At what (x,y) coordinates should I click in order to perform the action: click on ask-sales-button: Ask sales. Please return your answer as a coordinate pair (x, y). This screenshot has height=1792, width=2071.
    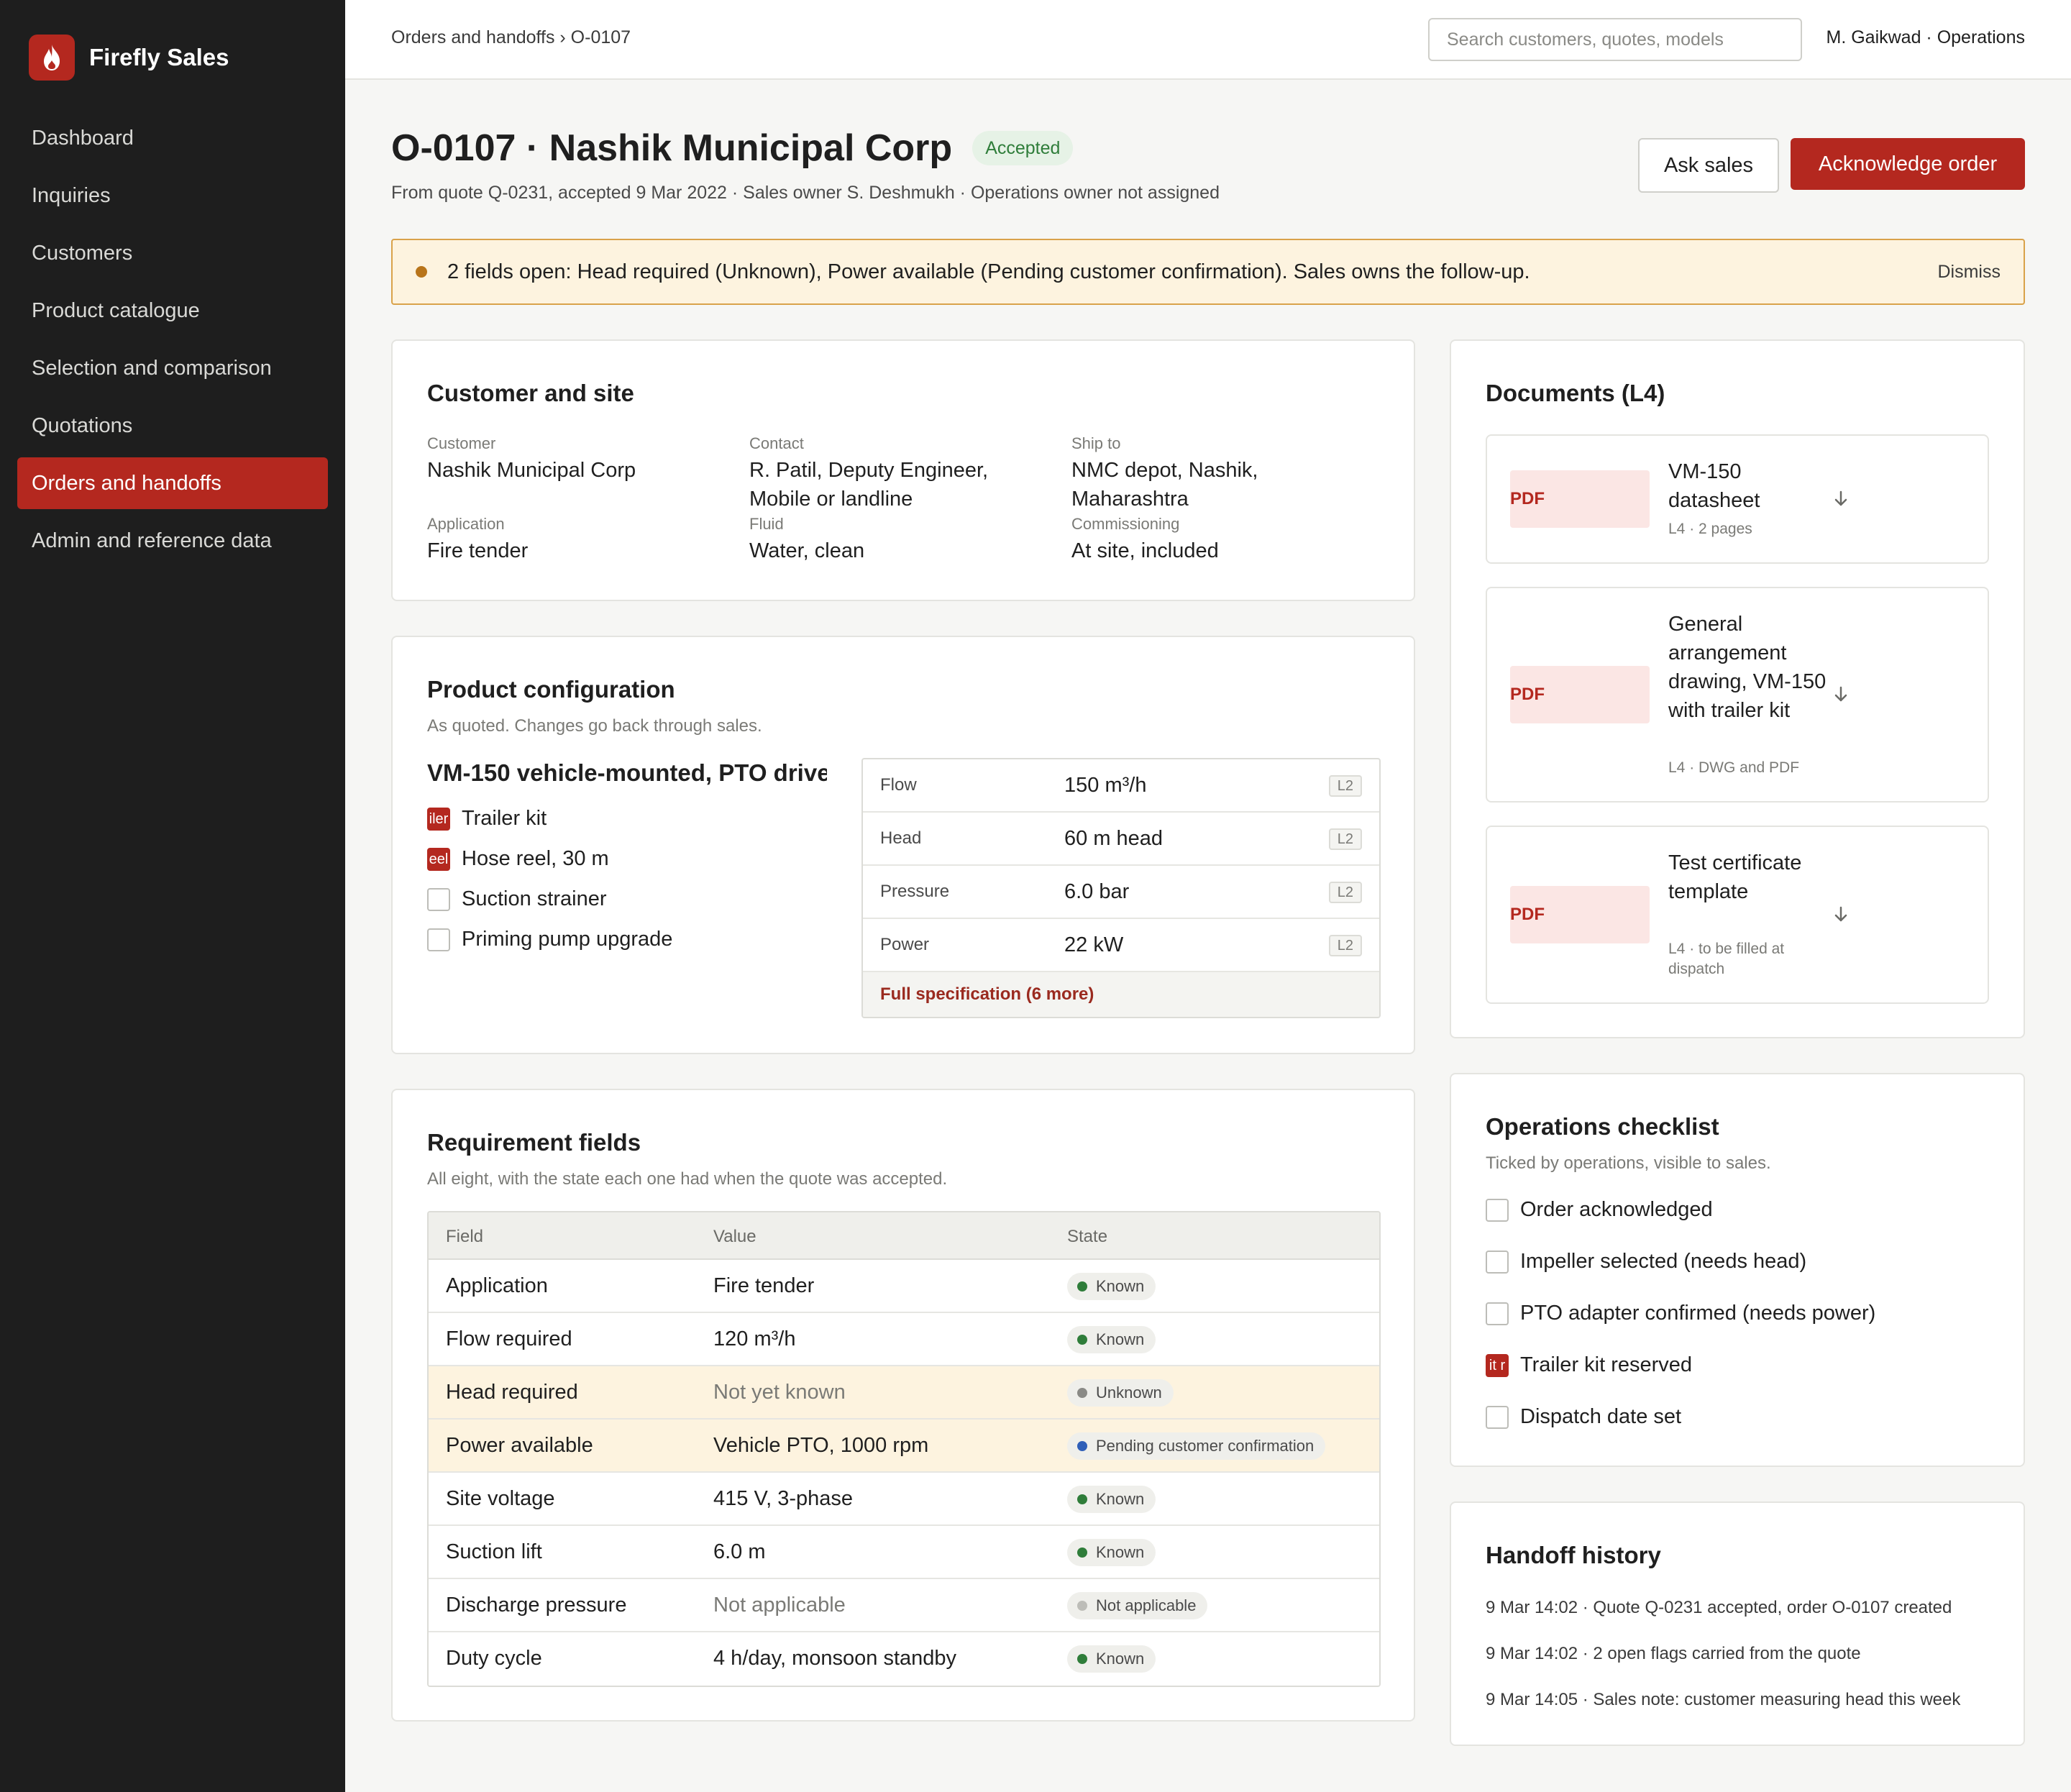
    Looking at the image, I should click on (1708, 165).